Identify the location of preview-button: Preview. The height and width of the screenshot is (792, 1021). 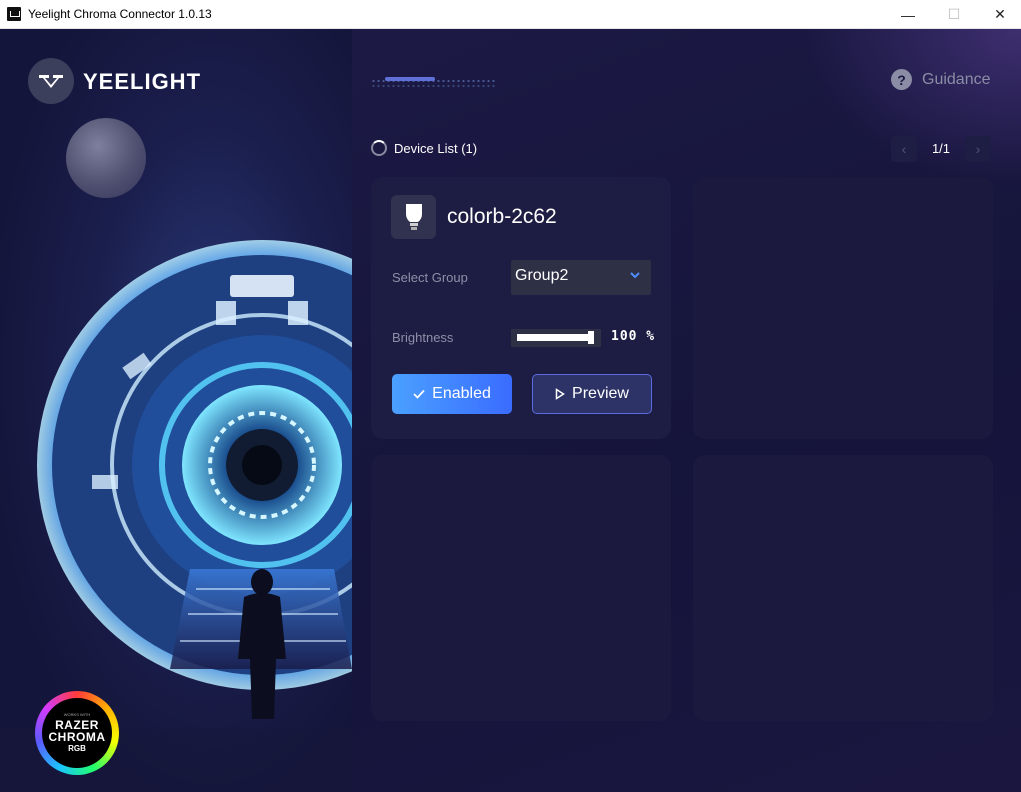
(592, 394).